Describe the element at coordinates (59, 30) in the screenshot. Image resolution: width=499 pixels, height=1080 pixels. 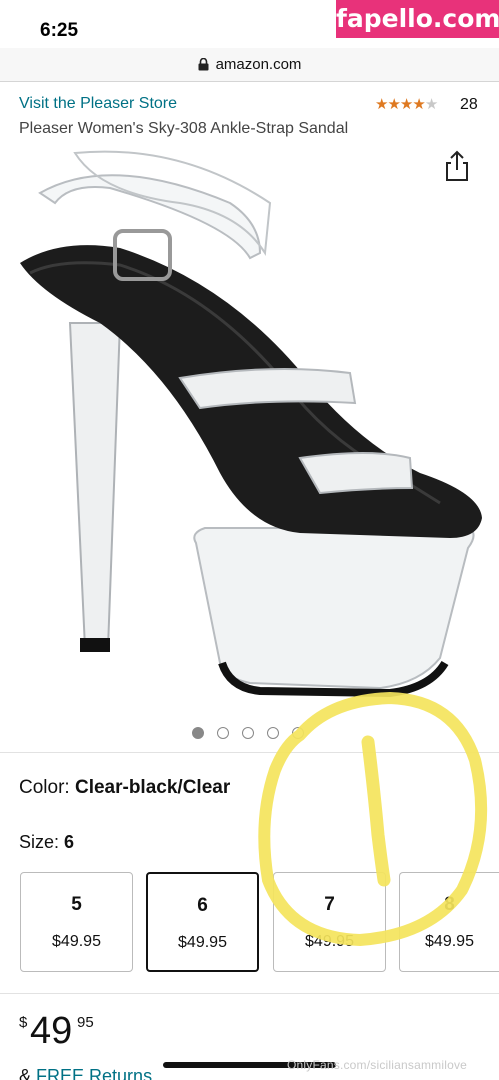
I see `status-time: 6:25` at that location.